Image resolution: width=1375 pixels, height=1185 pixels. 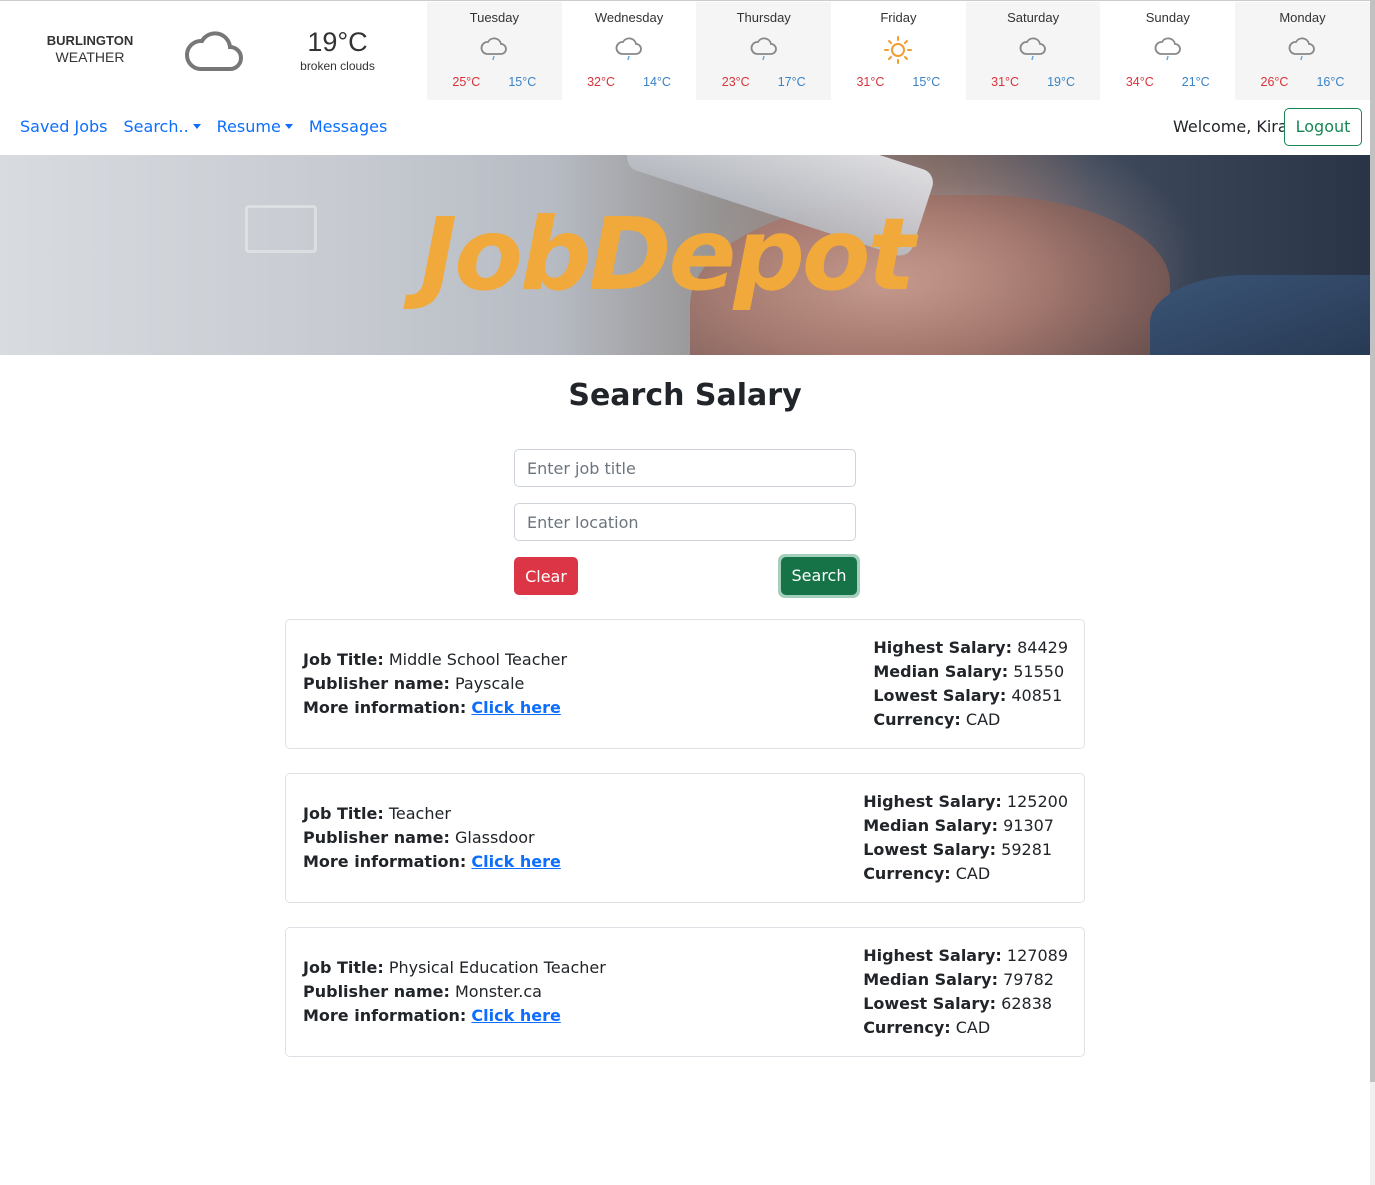 I want to click on search-button: Search, so click(x=819, y=576).